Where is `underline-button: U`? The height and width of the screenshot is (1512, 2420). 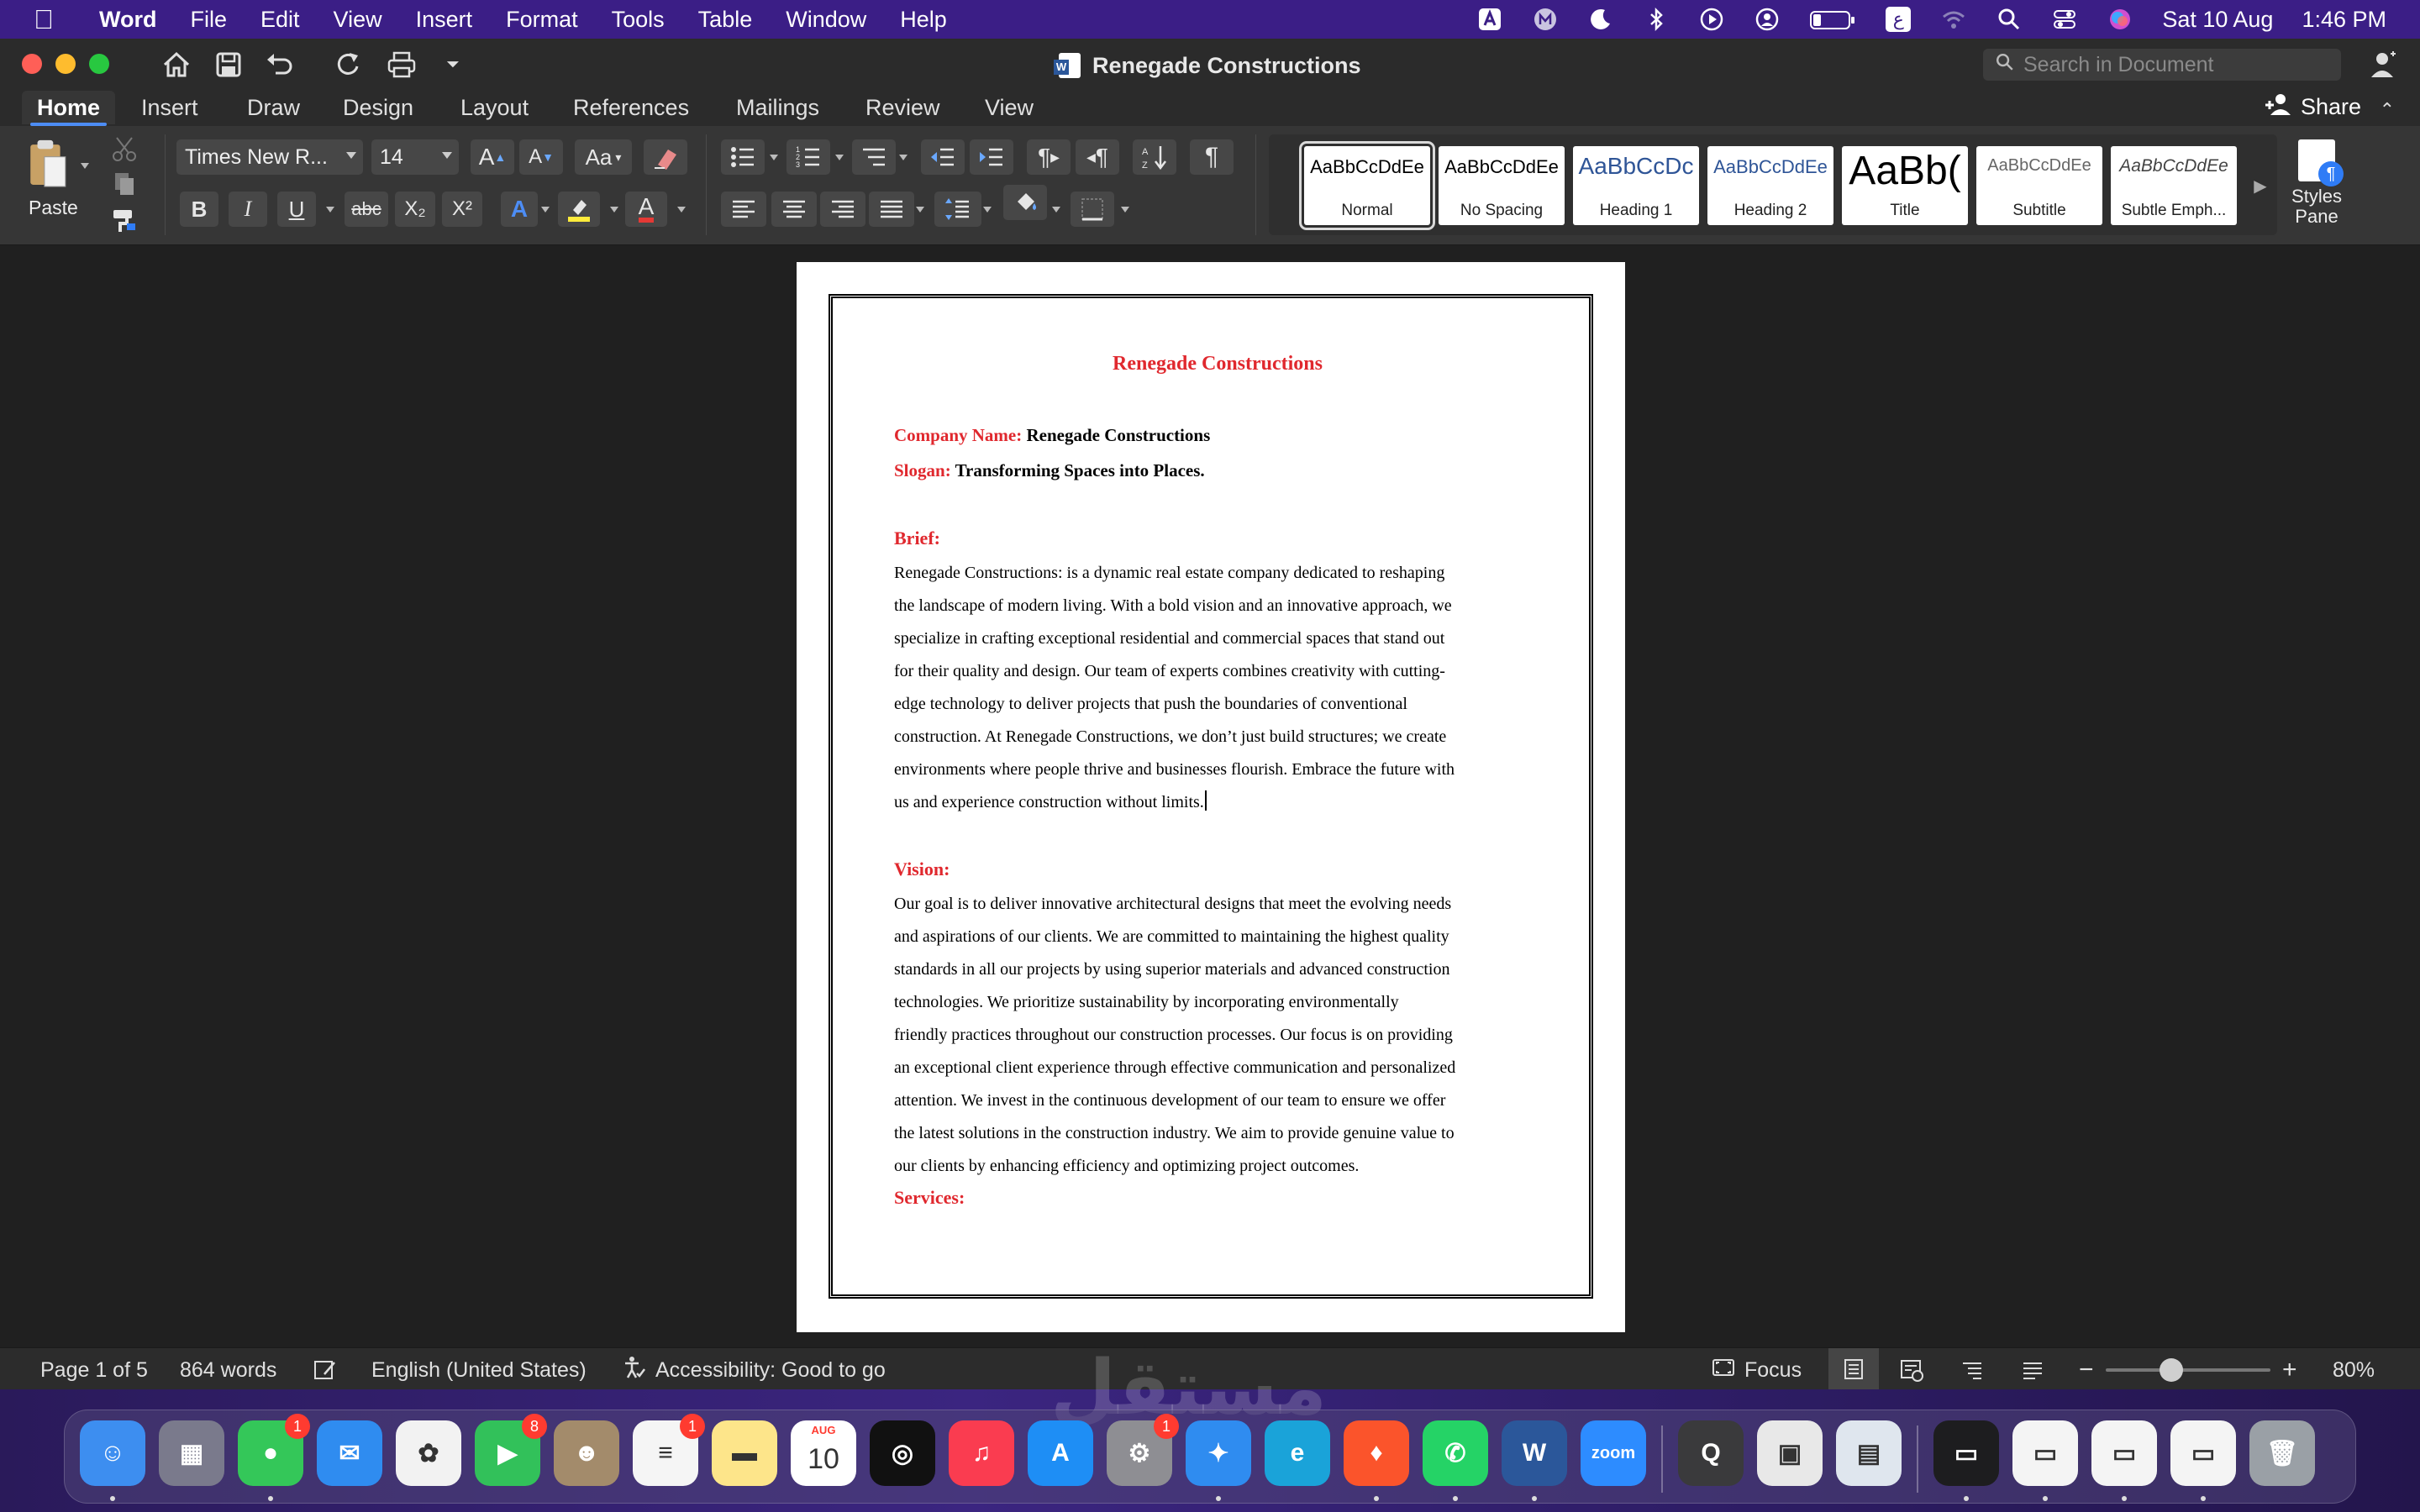
underline-button: U is located at coordinates (296, 209).